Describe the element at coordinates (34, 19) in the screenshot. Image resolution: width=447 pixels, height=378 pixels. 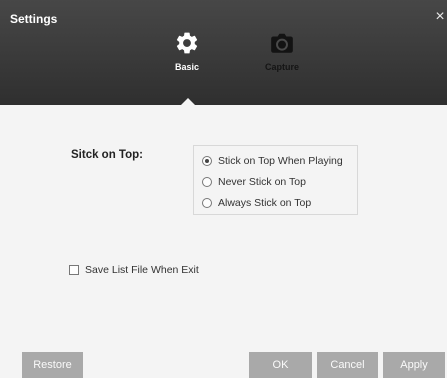
I see `window-title: Settings` at that location.